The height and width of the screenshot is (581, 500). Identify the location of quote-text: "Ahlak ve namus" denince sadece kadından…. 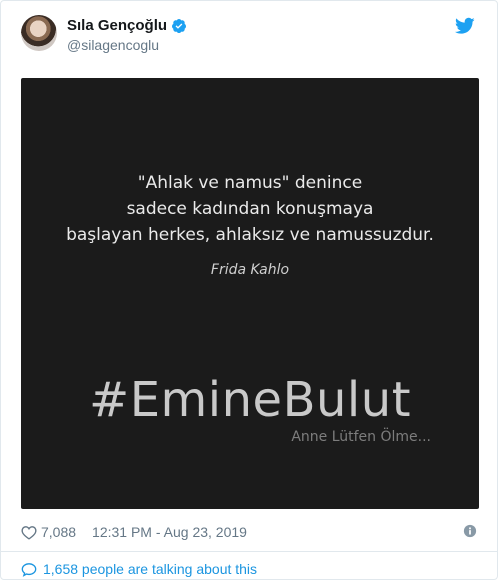
(250, 209).